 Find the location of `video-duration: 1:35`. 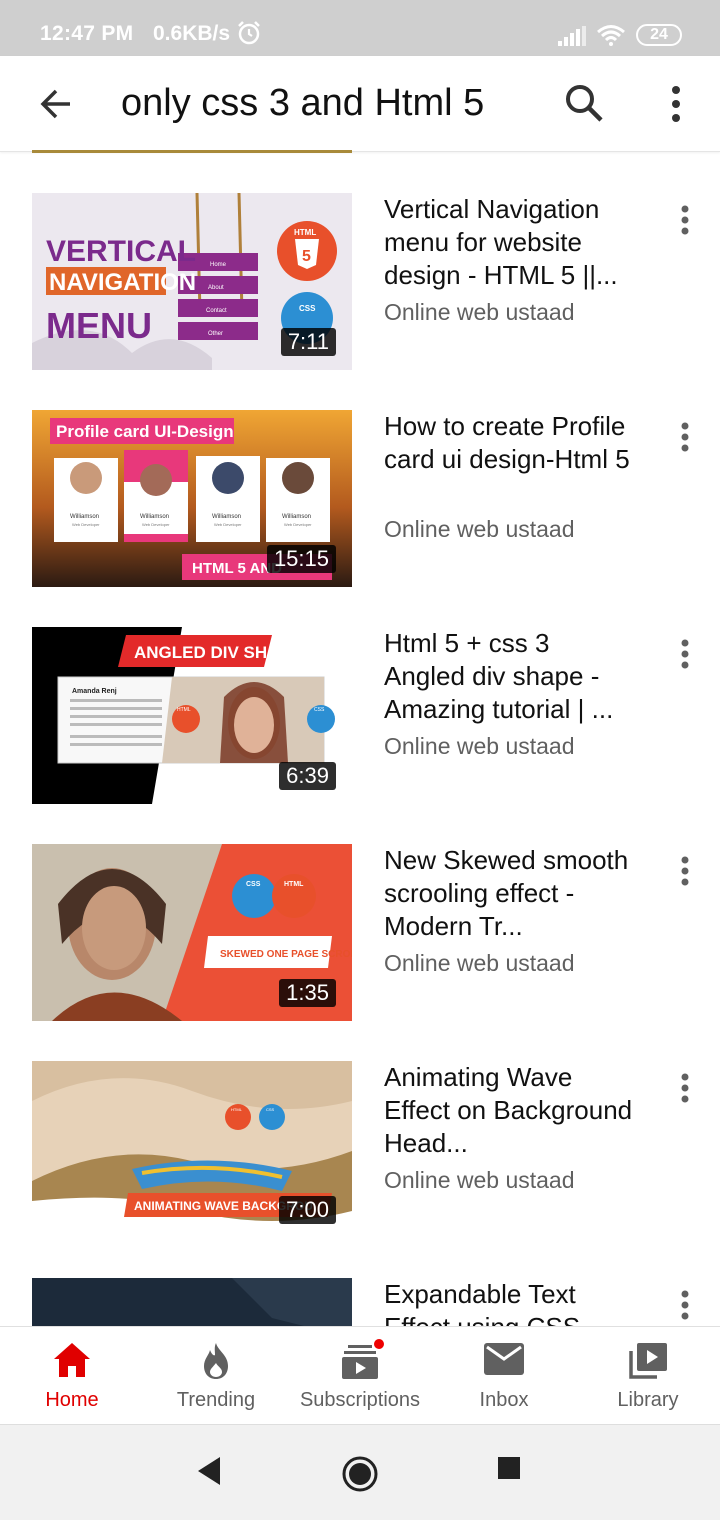

video-duration: 1:35 is located at coordinates (307, 993).